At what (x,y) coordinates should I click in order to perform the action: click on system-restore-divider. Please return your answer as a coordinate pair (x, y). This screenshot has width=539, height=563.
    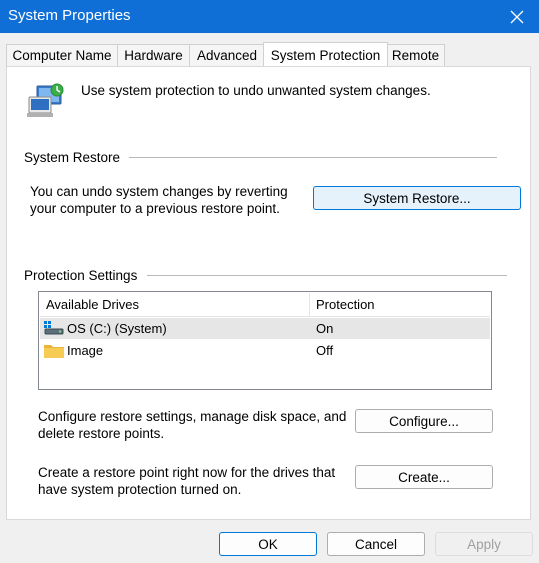
    Looking at the image, I should click on (313, 157).